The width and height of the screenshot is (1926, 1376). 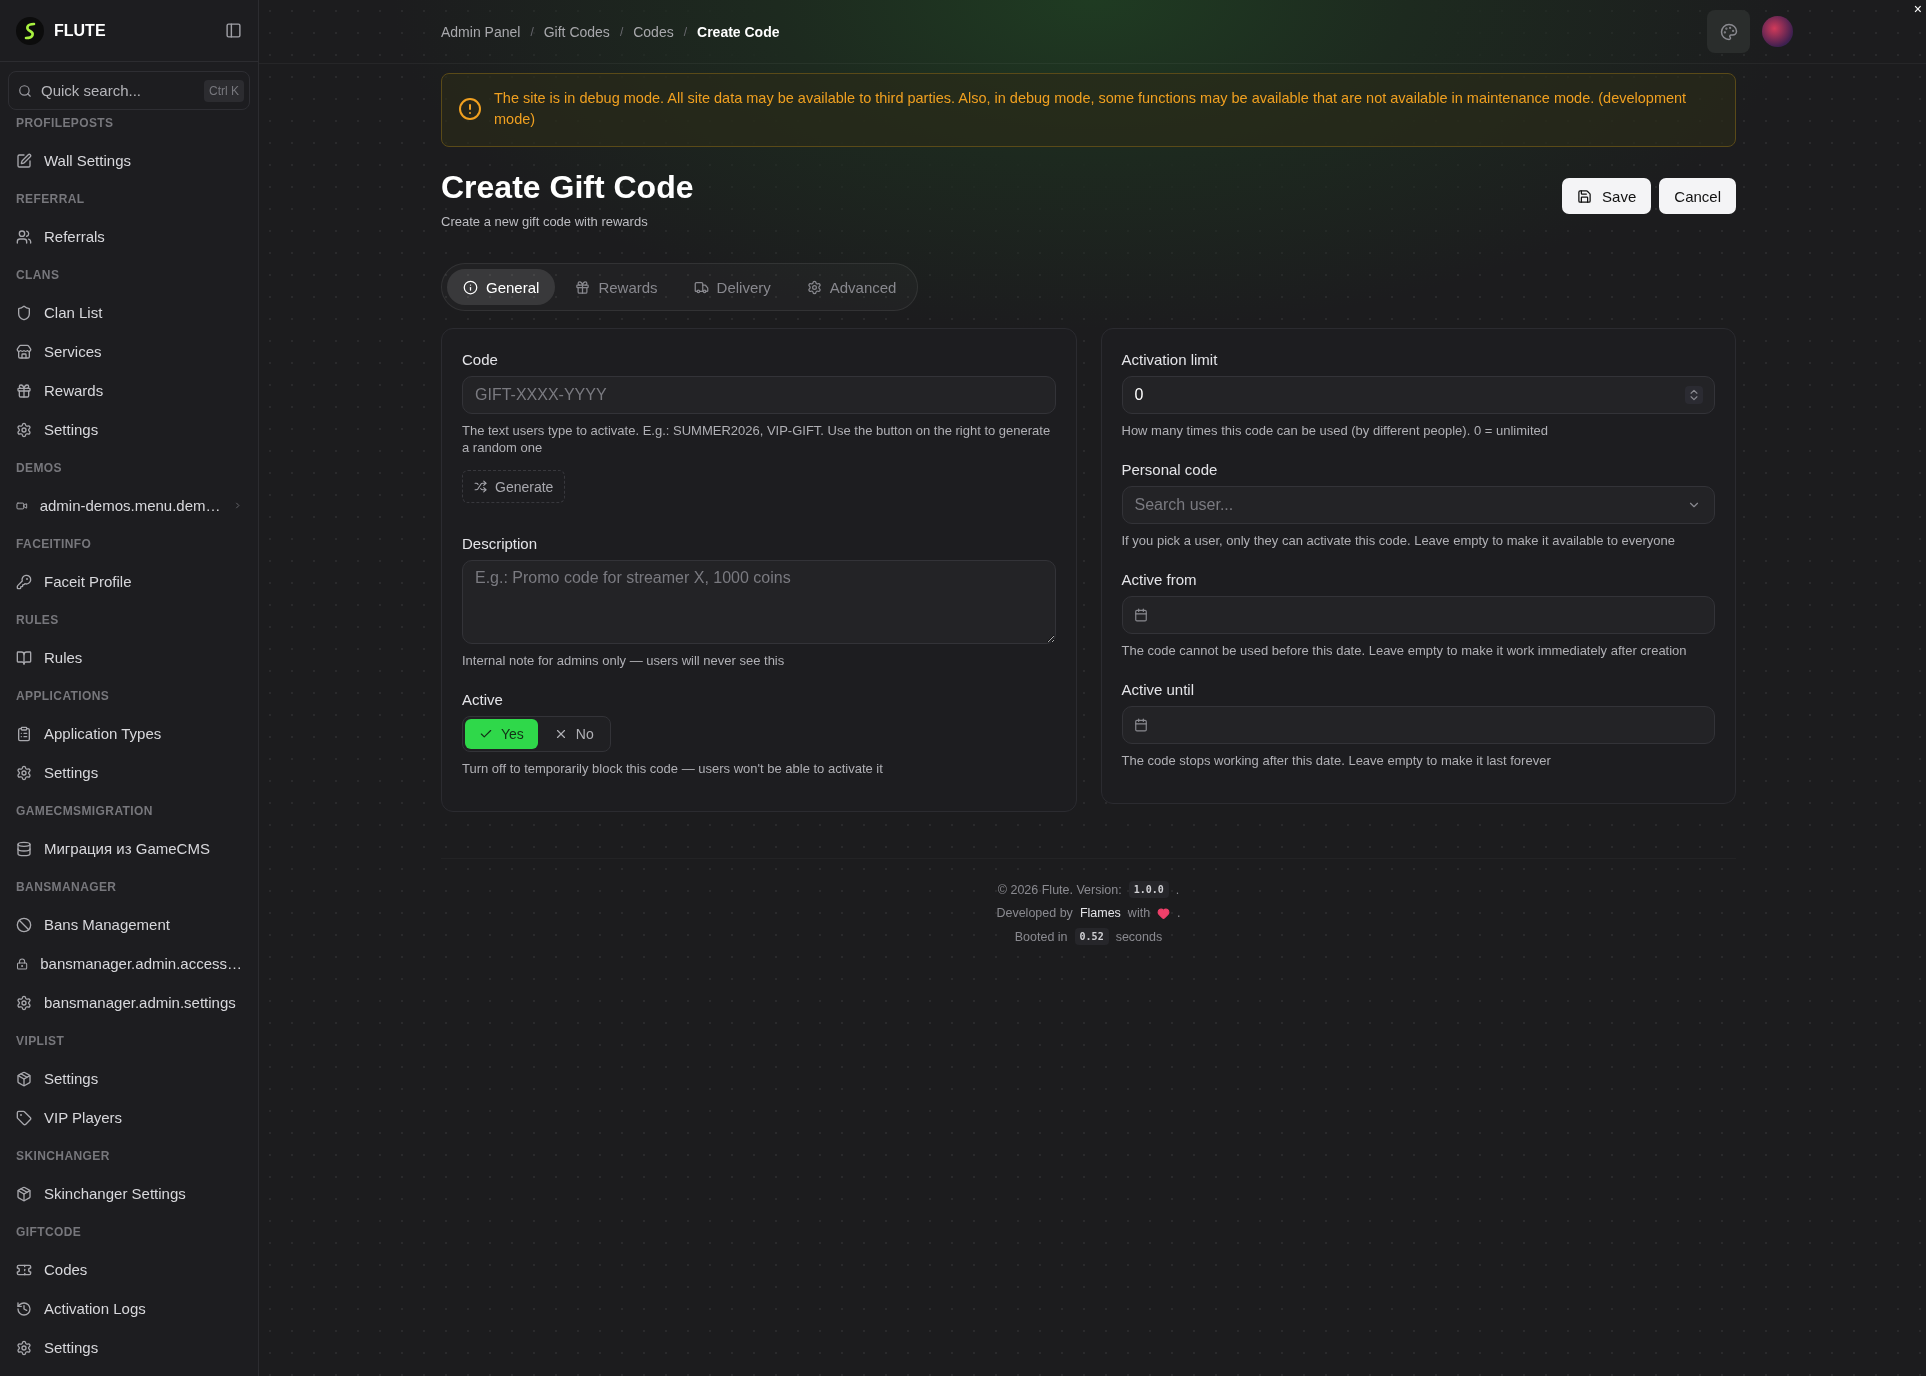 What do you see at coordinates (1697, 196) in the screenshot?
I see `cancel-button: Cancel` at bounding box center [1697, 196].